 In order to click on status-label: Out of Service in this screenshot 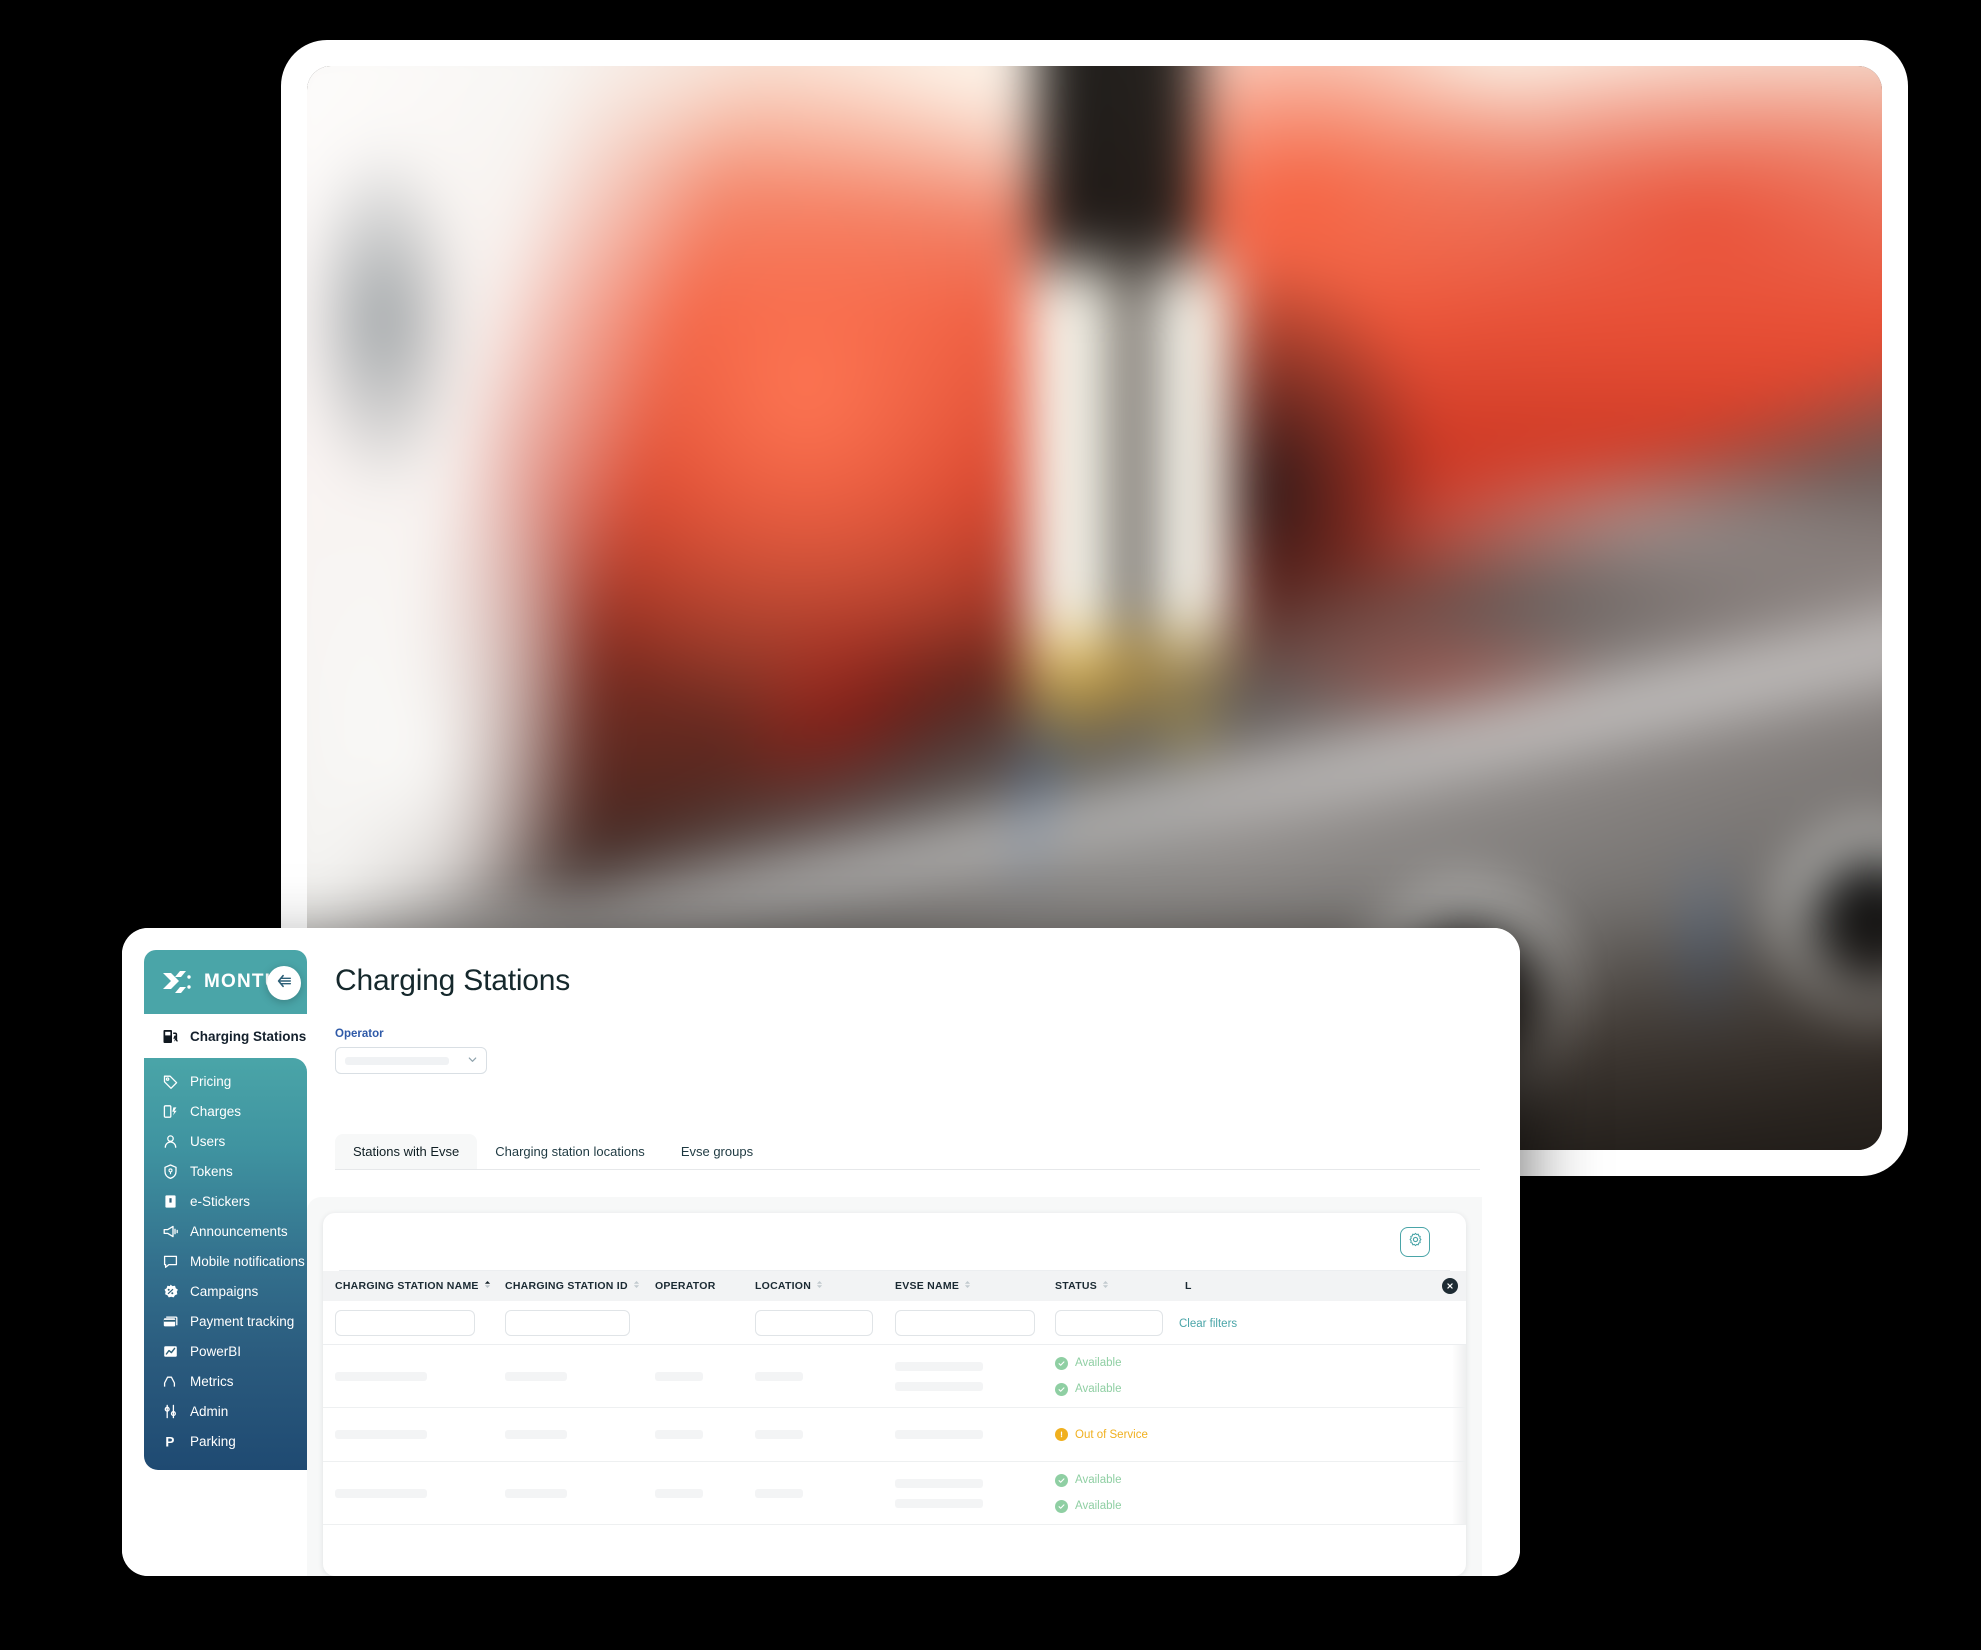, I will do `click(1111, 1434)`.